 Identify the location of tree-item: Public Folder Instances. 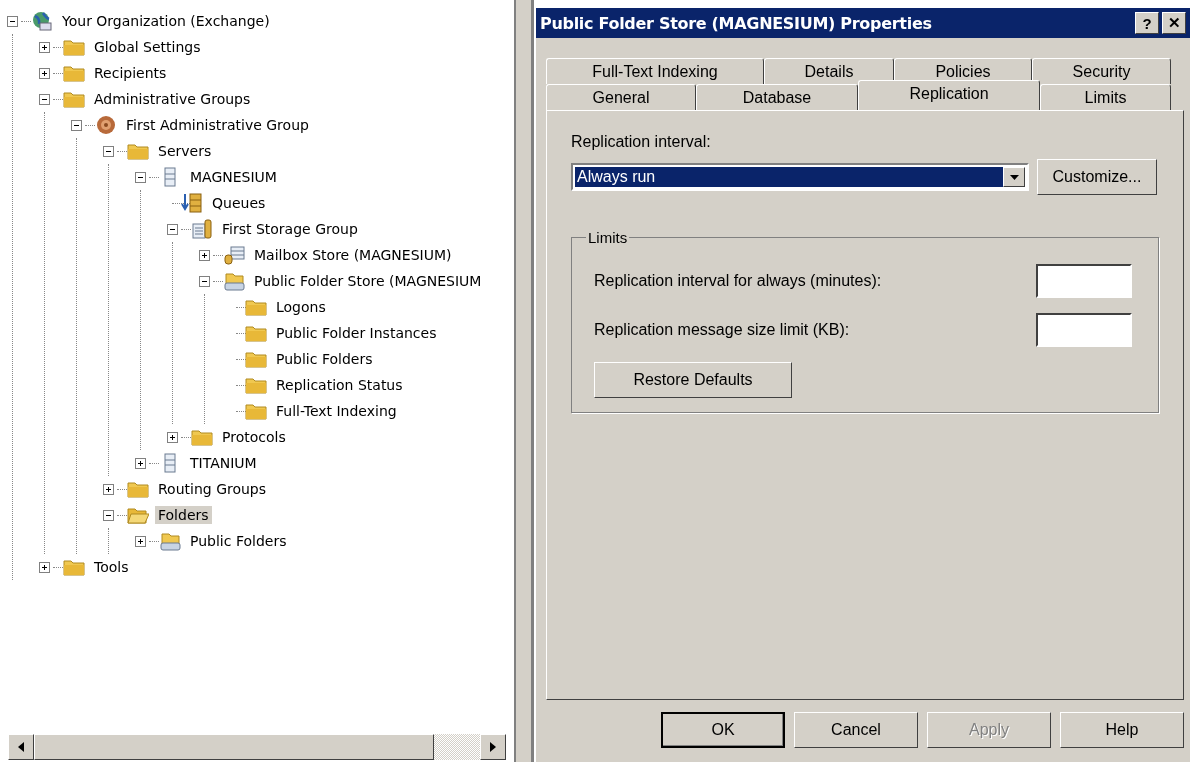
(356, 333).